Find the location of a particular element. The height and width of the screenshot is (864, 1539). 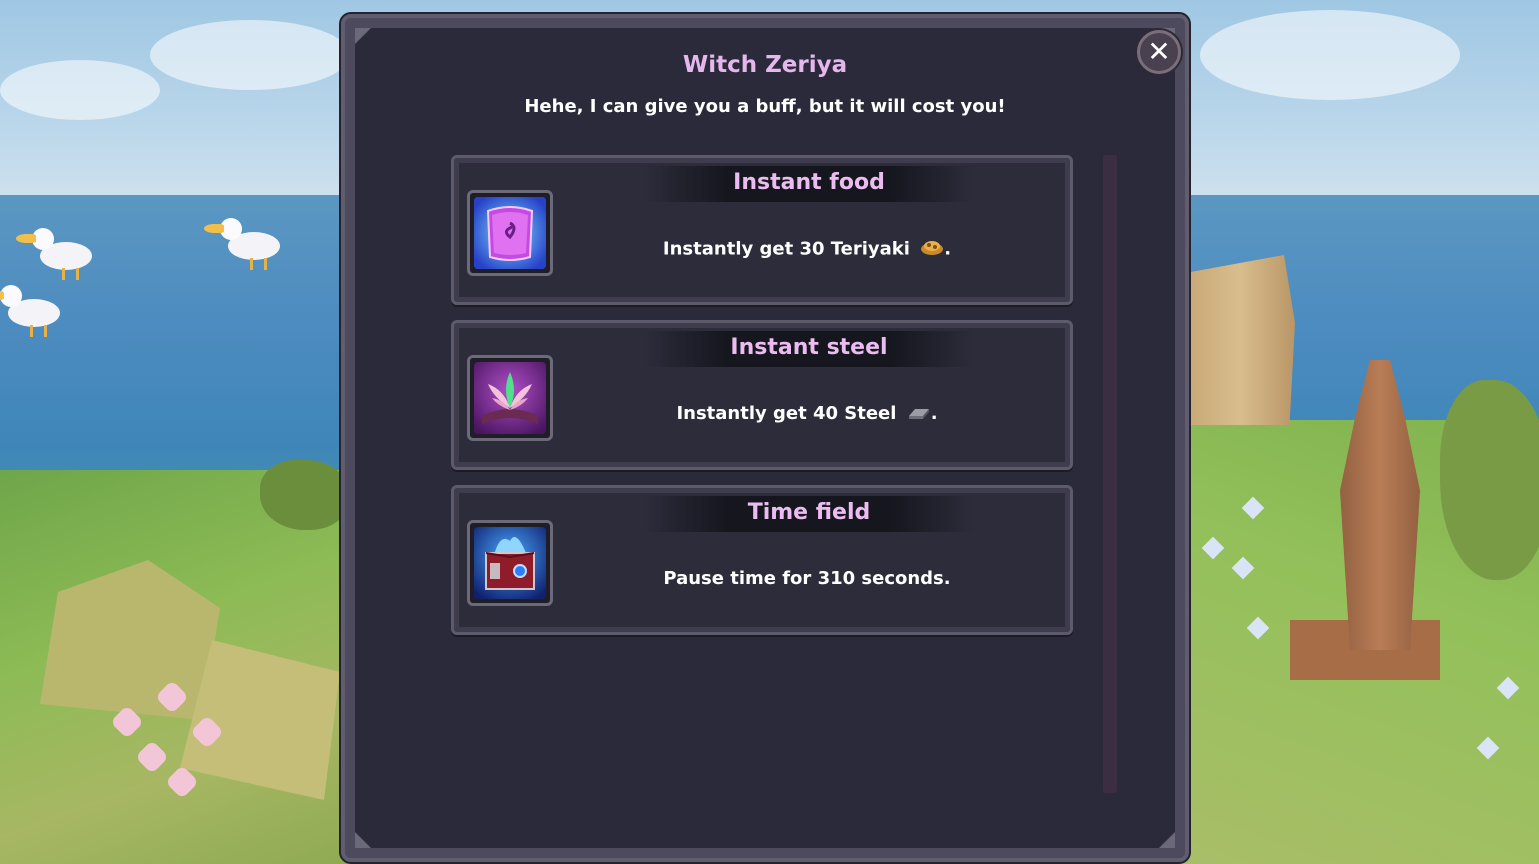

steel-ingot-icon is located at coordinates (919, 414).